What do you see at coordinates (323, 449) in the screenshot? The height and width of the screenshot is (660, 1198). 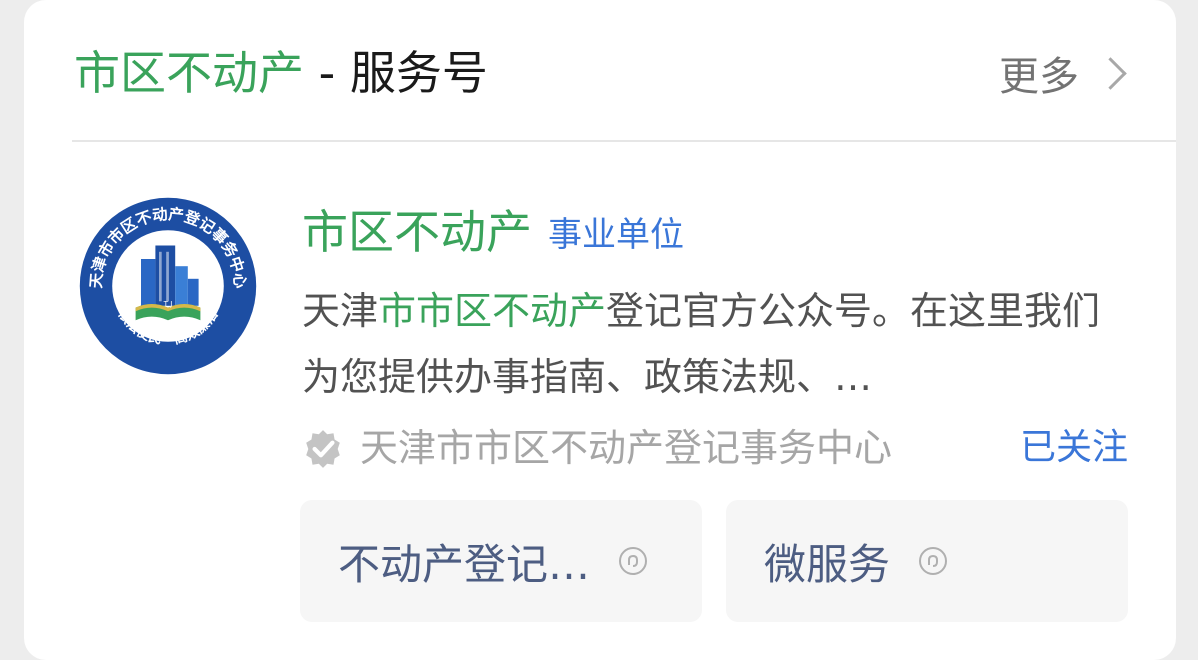 I see `verified-badge-icon` at bounding box center [323, 449].